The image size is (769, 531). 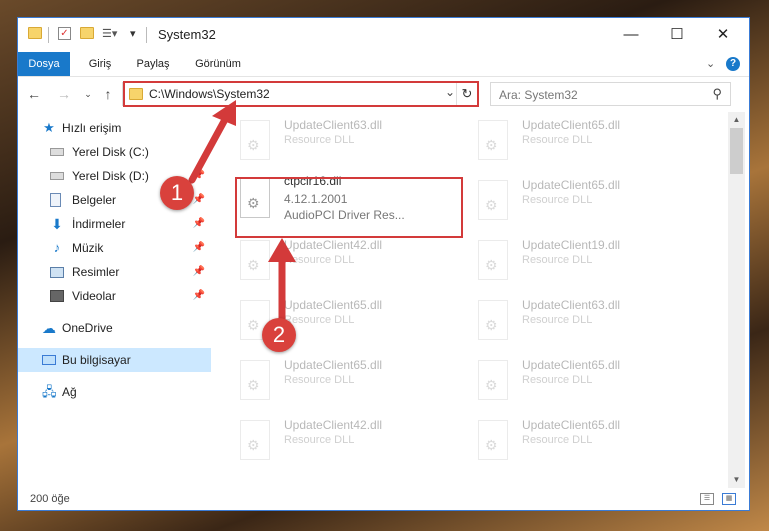 I want to click on sidebar-item-music: ♪ Müzik 📌, so click(x=114, y=248).